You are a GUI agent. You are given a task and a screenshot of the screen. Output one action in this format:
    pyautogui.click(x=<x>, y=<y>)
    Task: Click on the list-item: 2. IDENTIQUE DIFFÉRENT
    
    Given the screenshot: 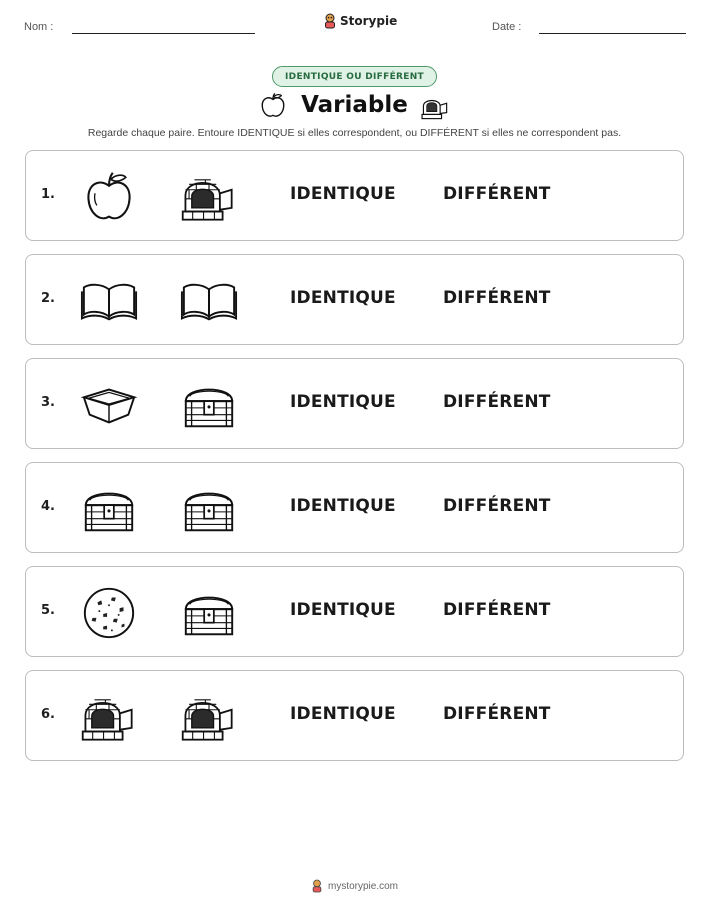 What is the action you would take?
    pyautogui.click(x=354, y=299)
    